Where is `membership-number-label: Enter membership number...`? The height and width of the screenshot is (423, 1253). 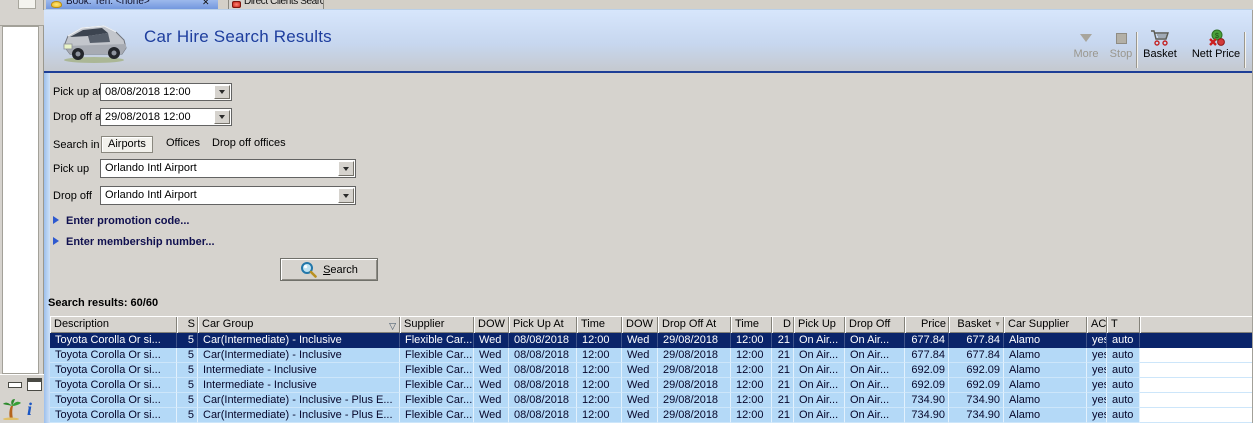 membership-number-label: Enter membership number... is located at coordinates (140, 242).